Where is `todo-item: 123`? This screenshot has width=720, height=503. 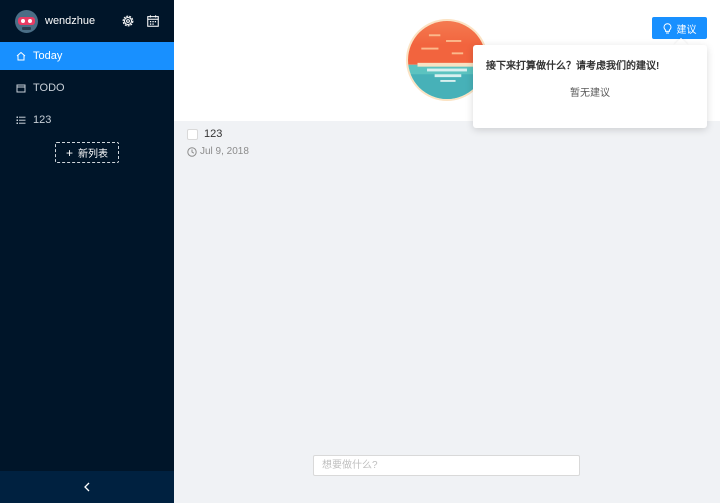
todo-item: 123 is located at coordinates (204, 134).